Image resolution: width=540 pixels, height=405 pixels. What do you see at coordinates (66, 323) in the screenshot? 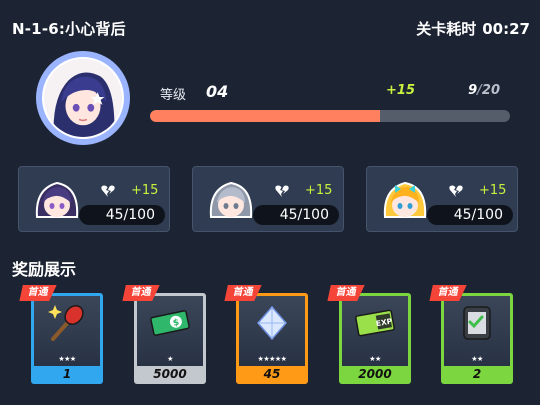
I see `sparkle-wand-icon` at bounding box center [66, 323].